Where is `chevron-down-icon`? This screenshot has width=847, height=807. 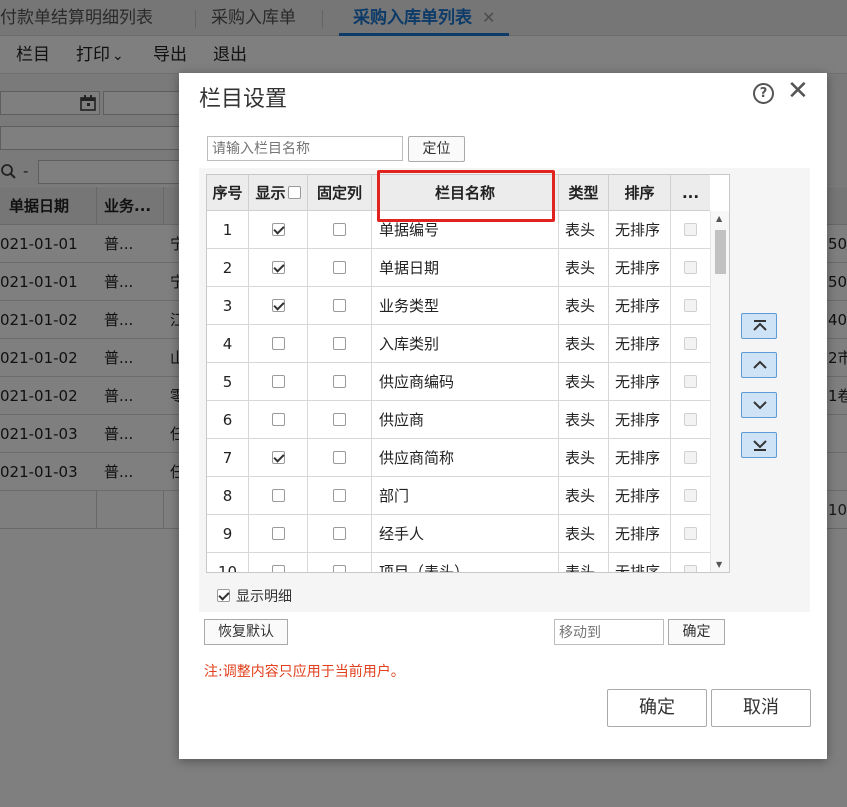
chevron-down-icon is located at coordinates (760, 405).